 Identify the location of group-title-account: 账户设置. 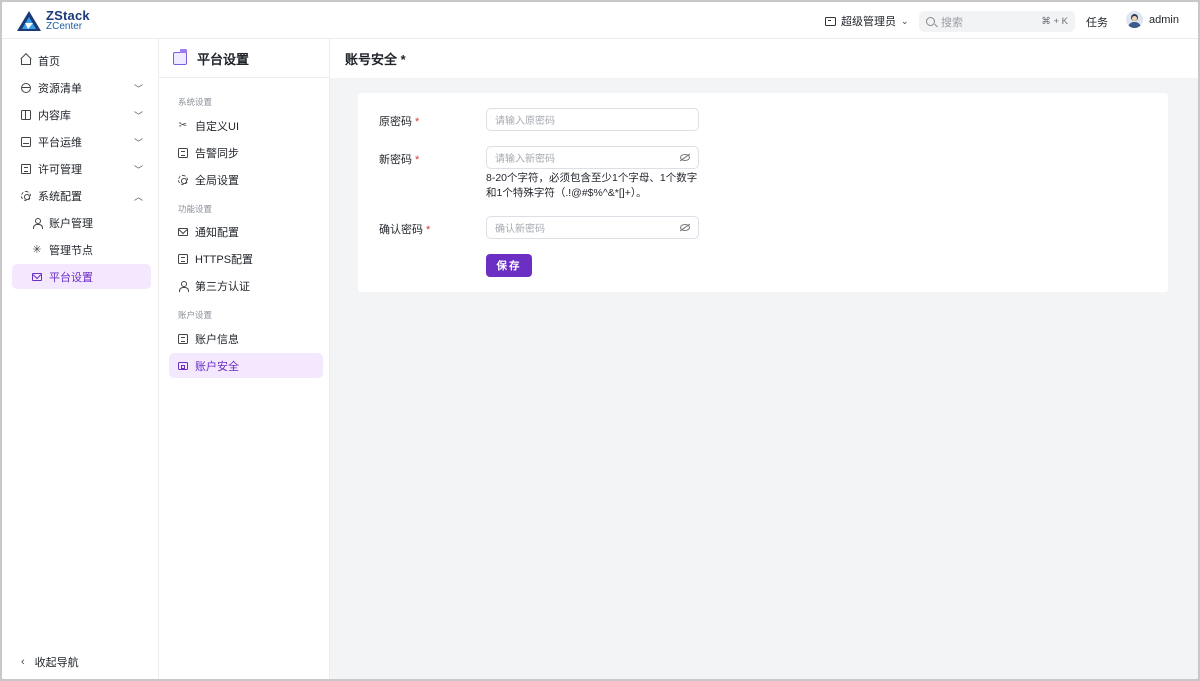
(195, 315).